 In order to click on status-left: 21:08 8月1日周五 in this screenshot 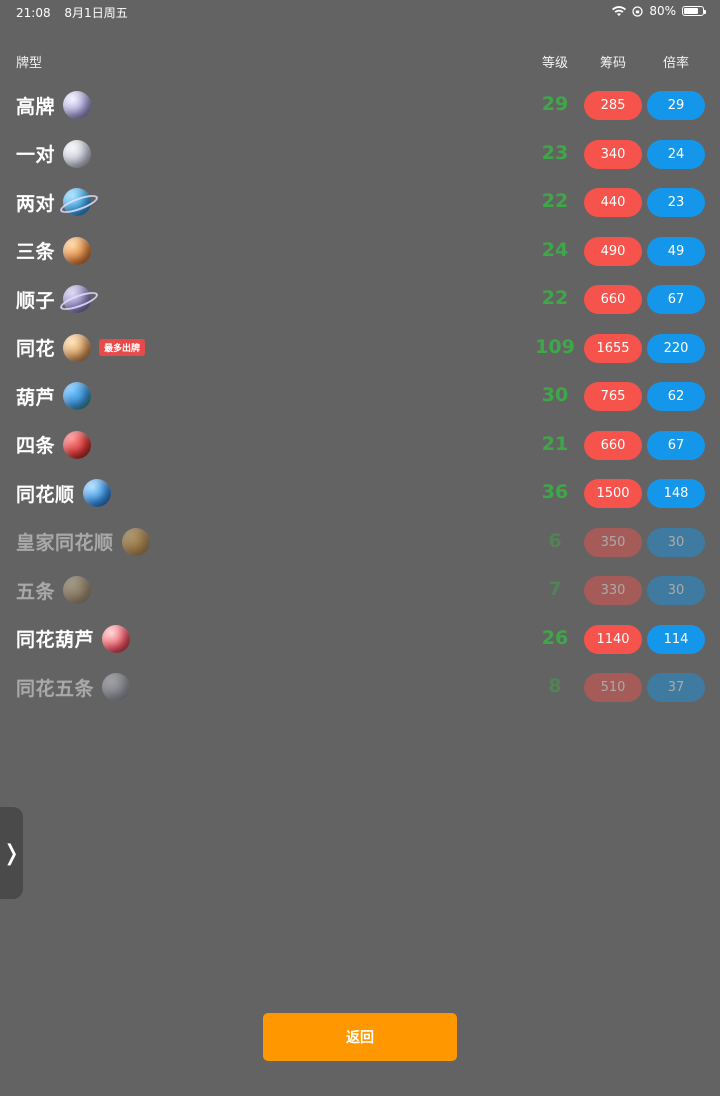, I will do `click(77, 12)`.